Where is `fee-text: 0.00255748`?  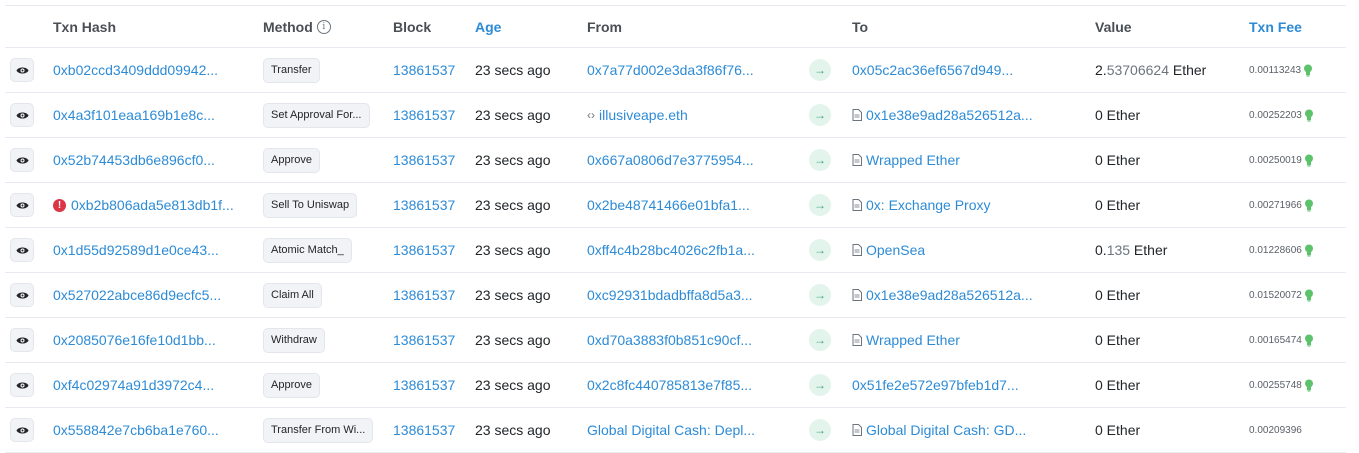
fee-text: 0.00255748 is located at coordinates (1275, 385).